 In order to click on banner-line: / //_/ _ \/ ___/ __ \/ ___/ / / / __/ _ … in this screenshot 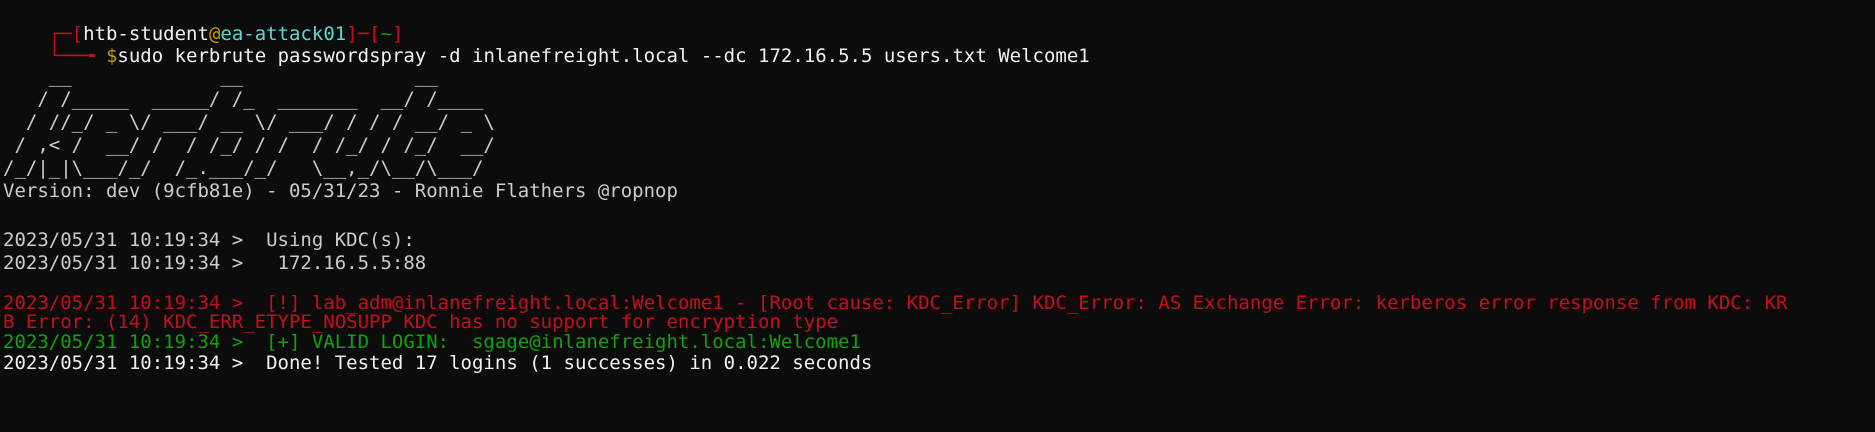, I will do `click(249, 122)`.